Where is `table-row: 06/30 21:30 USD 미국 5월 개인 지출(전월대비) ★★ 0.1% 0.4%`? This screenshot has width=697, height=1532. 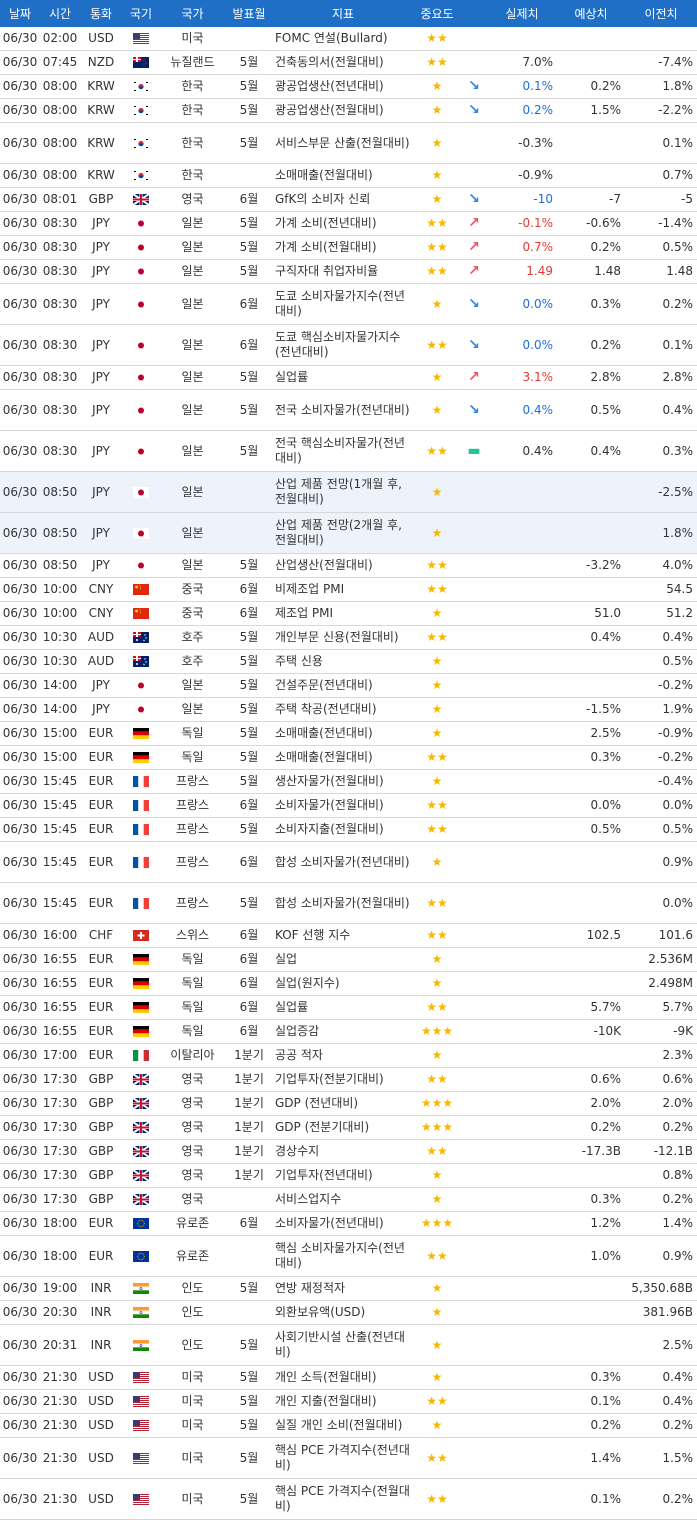 table-row: 06/30 21:30 USD 미국 5월 개인 지출(전월대비) ★★ 0.1% 0.4% is located at coordinates (348, 1401).